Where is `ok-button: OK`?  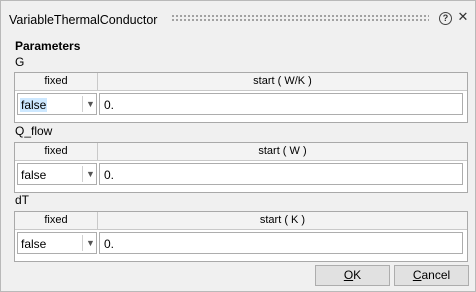
ok-button: OK is located at coordinates (352, 275).